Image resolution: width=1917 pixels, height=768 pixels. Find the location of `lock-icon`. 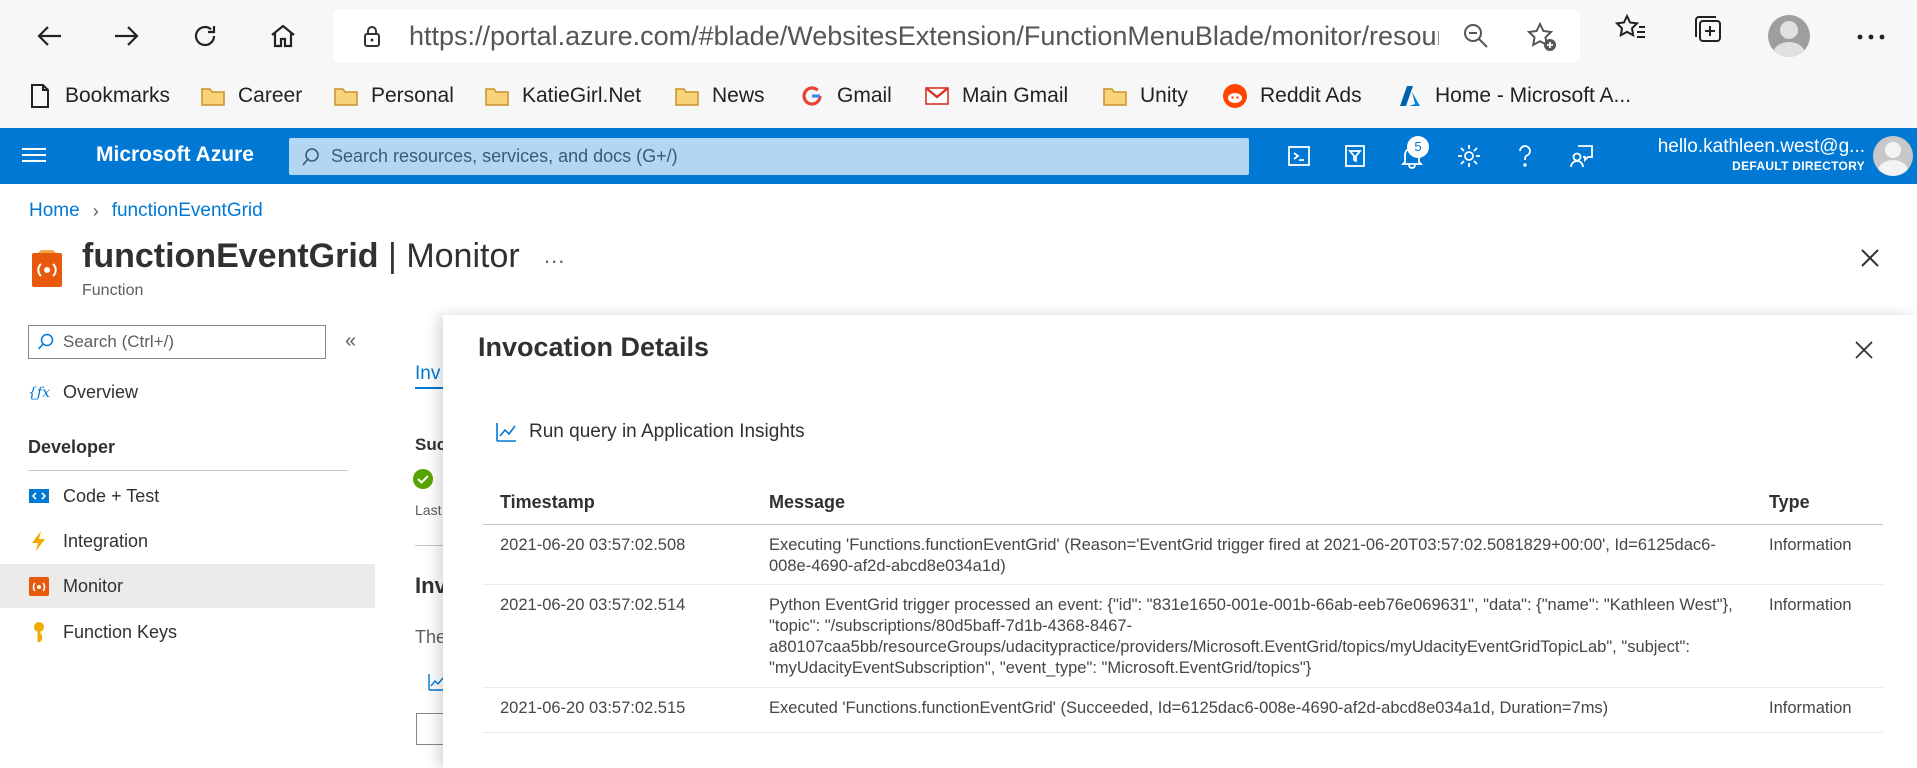

lock-icon is located at coordinates (372, 36).